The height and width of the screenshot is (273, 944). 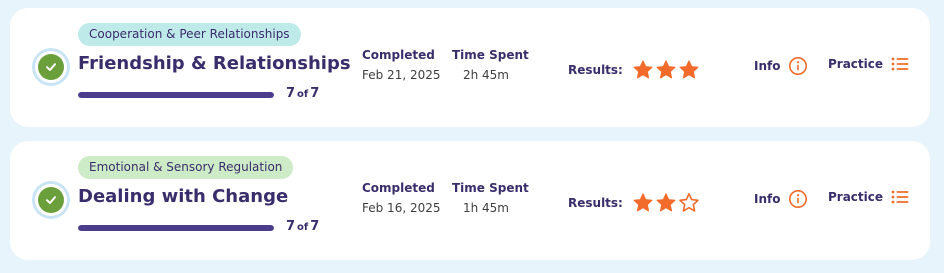 I want to click on time-spent-info: Time Spent 2h 45m, so click(x=490, y=65).